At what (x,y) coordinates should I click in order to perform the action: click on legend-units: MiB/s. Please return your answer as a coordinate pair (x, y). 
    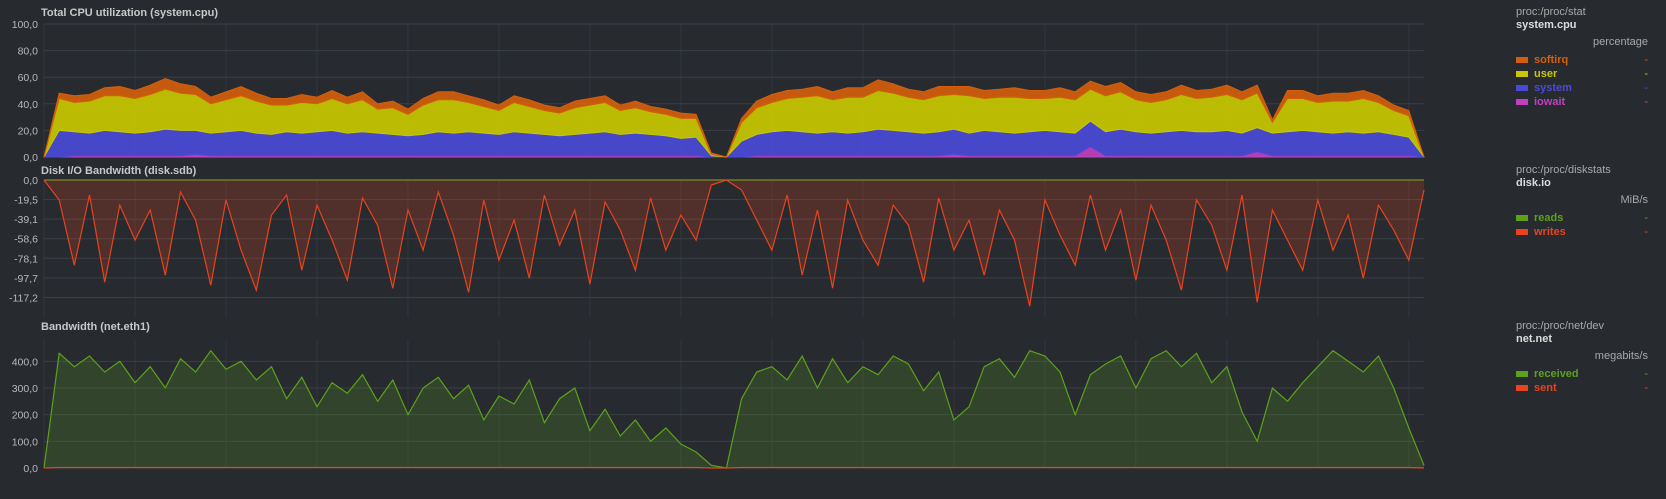
    Looking at the image, I should click on (1634, 200).